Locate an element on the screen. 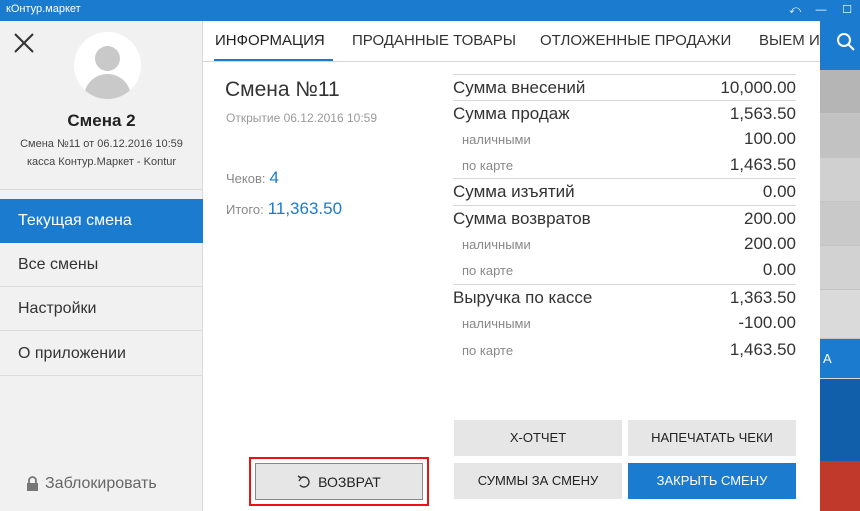 This screenshot has height=511, width=860. sidebar-item-current-shift: Текущая смена is located at coordinates (101, 221).